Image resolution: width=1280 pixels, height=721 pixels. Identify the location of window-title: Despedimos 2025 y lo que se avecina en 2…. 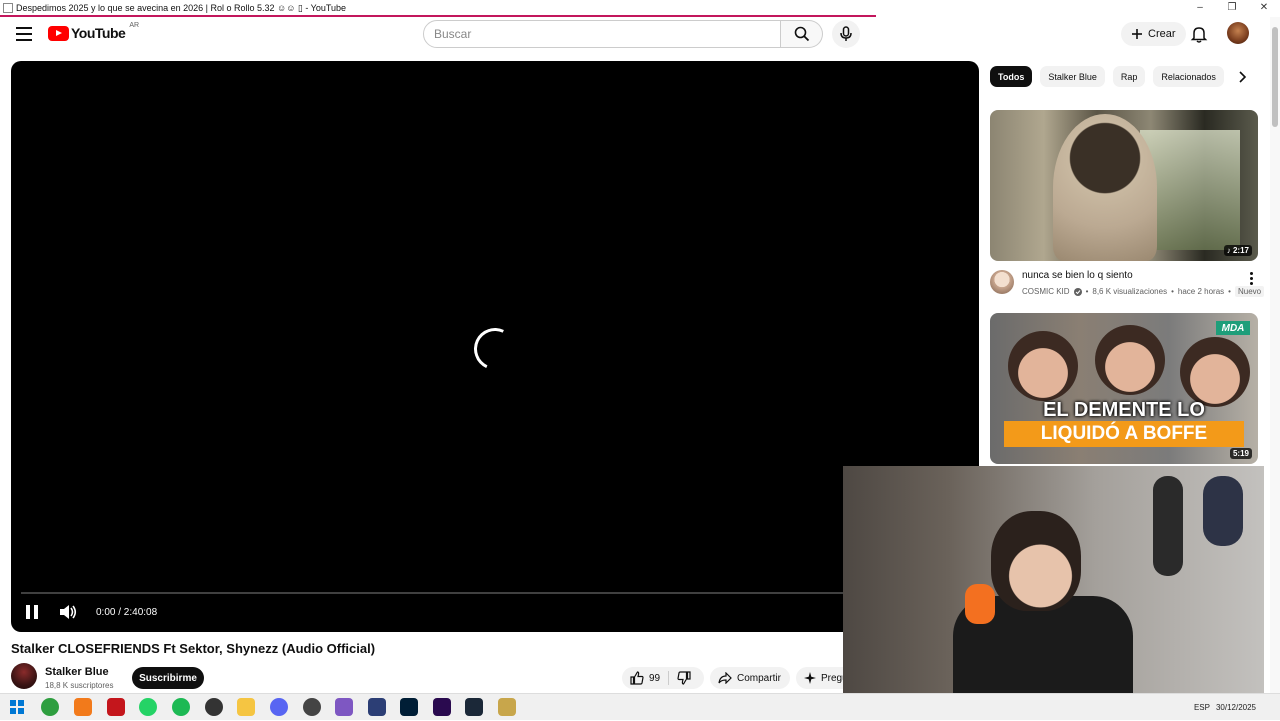
(181, 7).